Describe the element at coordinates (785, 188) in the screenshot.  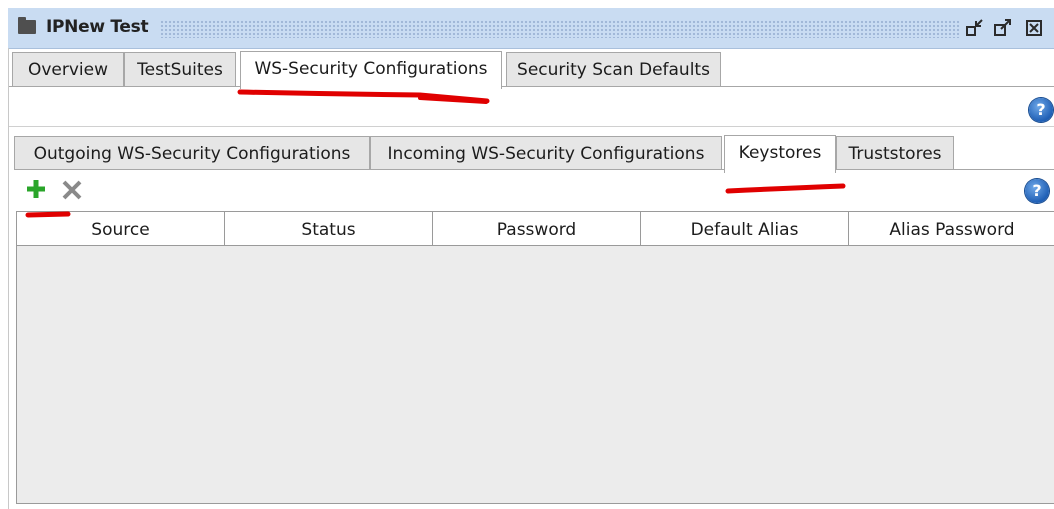
I see `annotation-underline-keystores` at that location.